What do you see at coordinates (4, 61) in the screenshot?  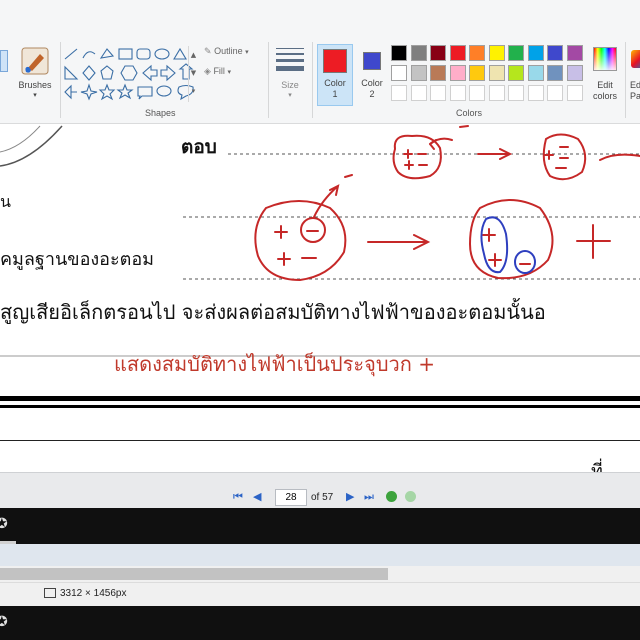 I see `select-tool-fragment` at bounding box center [4, 61].